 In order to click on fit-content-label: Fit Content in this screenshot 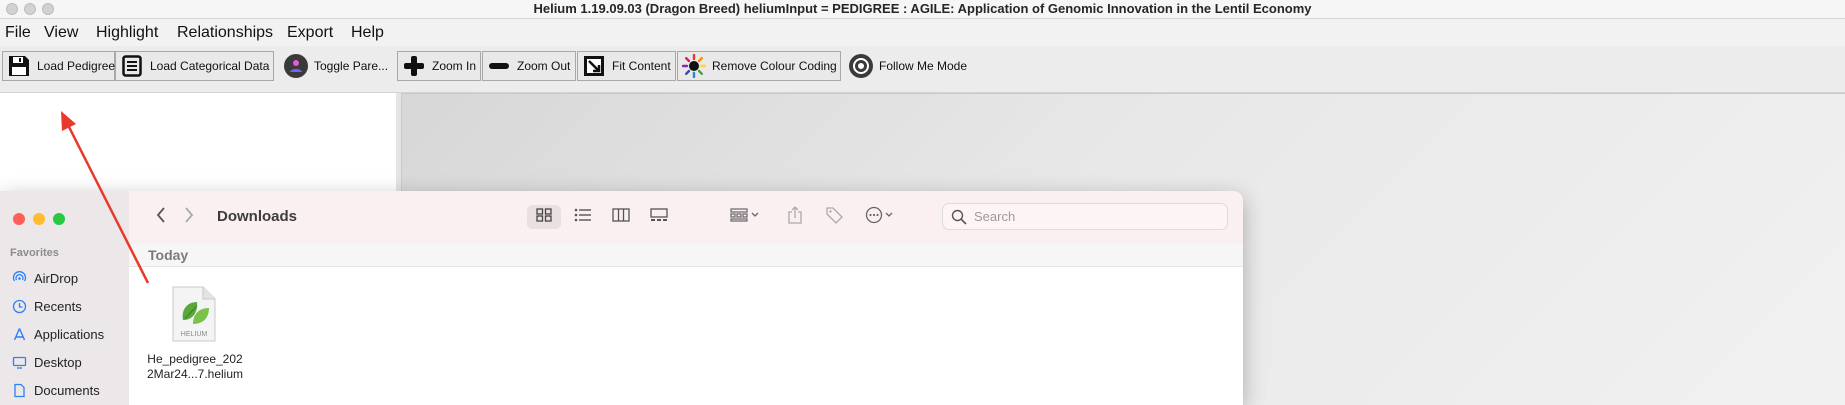, I will do `click(641, 66)`.